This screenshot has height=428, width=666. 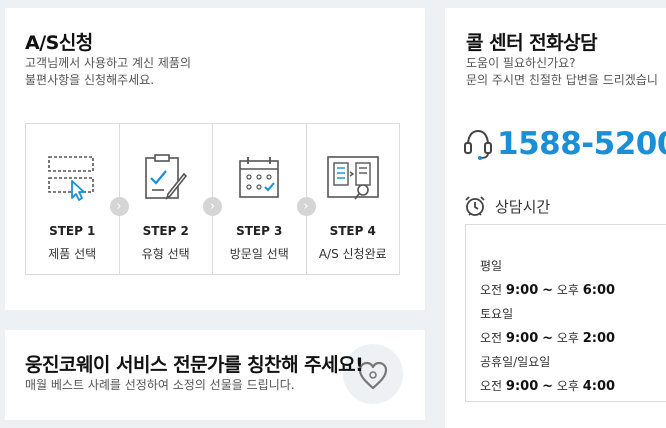 What do you see at coordinates (59, 43) in the screenshot?
I see `as-title: A/S신청` at bounding box center [59, 43].